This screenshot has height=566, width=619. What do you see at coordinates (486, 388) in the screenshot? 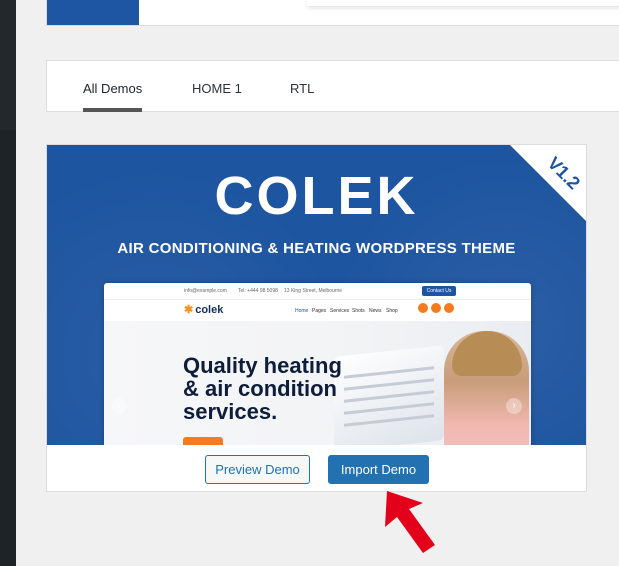
I see `woman-photo` at bounding box center [486, 388].